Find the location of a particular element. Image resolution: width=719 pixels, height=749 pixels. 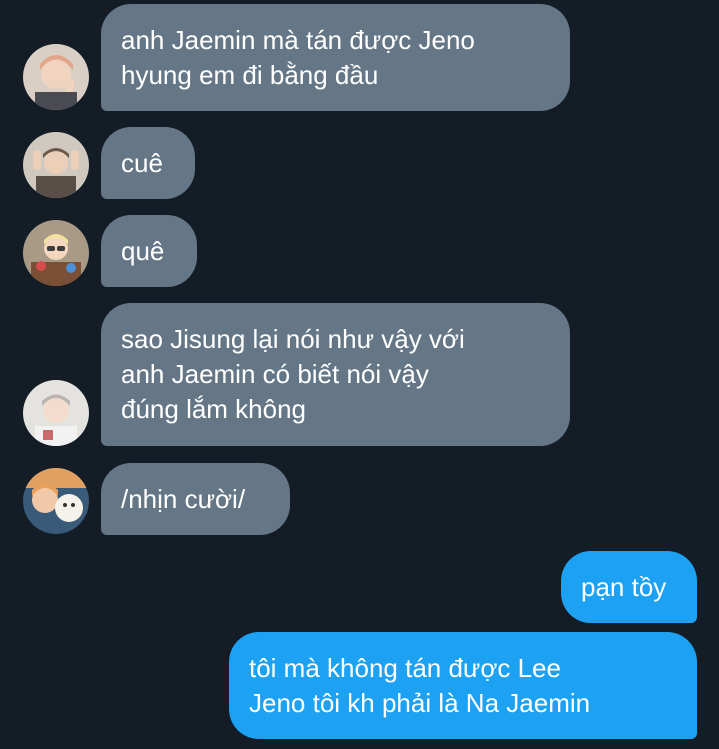

message-line: /nhịn cười/ is located at coordinates (183, 499).